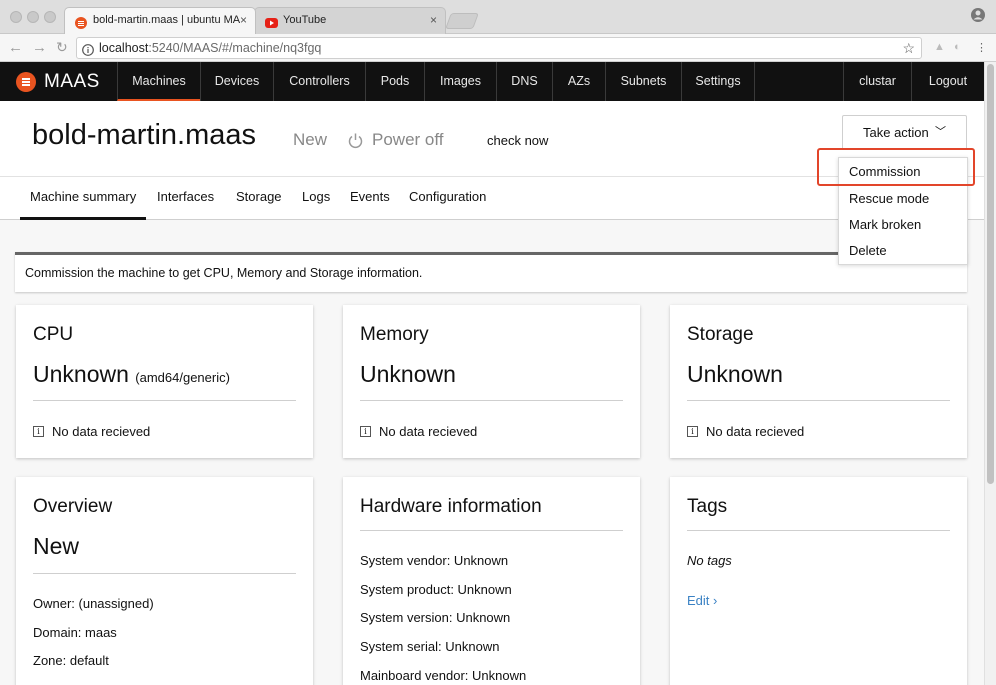 This screenshot has height=685, width=996. I want to click on system-product: System product: Unknown, so click(436, 589).